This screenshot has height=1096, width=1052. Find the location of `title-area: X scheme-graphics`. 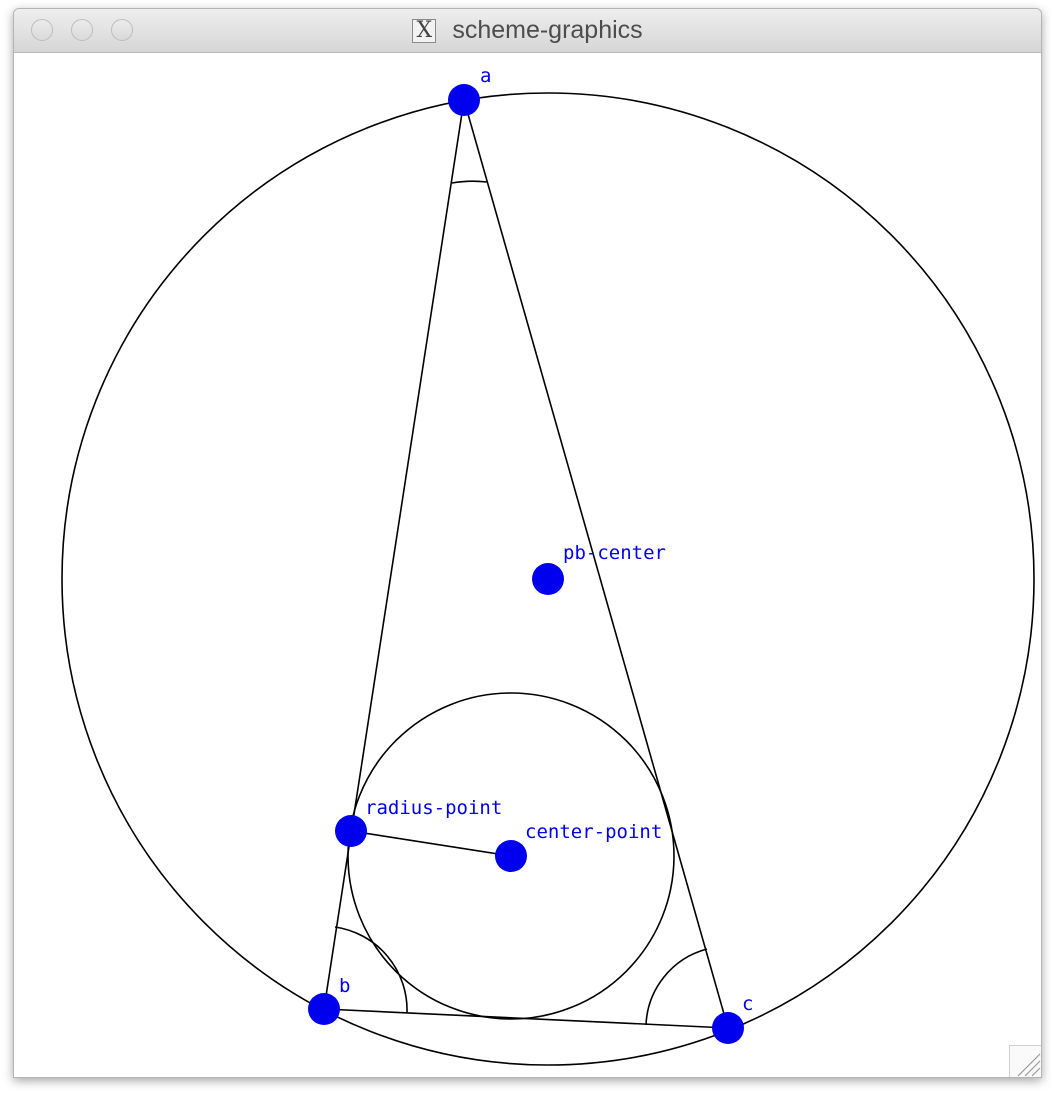

title-area: X scheme-graphics is located at coordinates (527, 30).